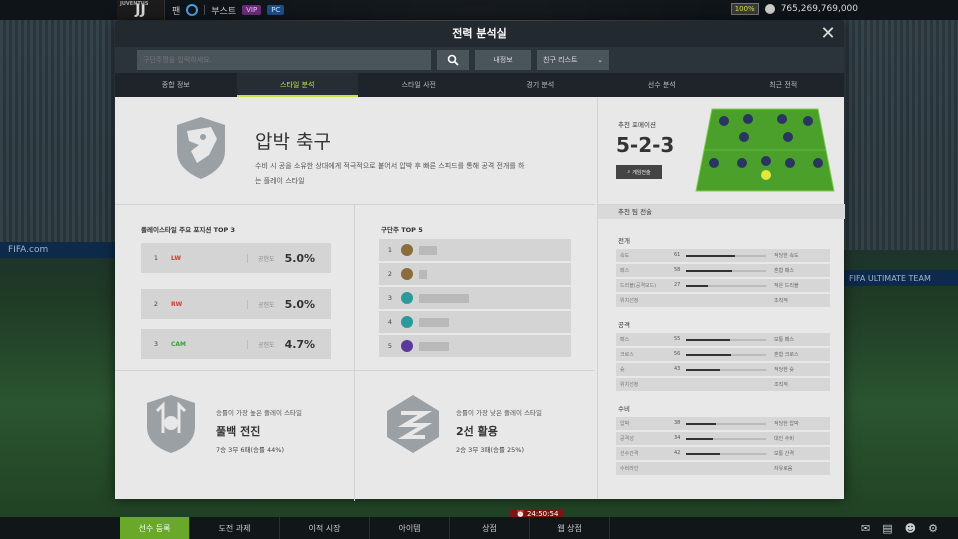 Image resolution: width=958 pixels, height=539 pixels. What do you see at coordinates (390, 274) in the screenshot?
I see `owner-rank: 2` at bounding box center [390, 274].